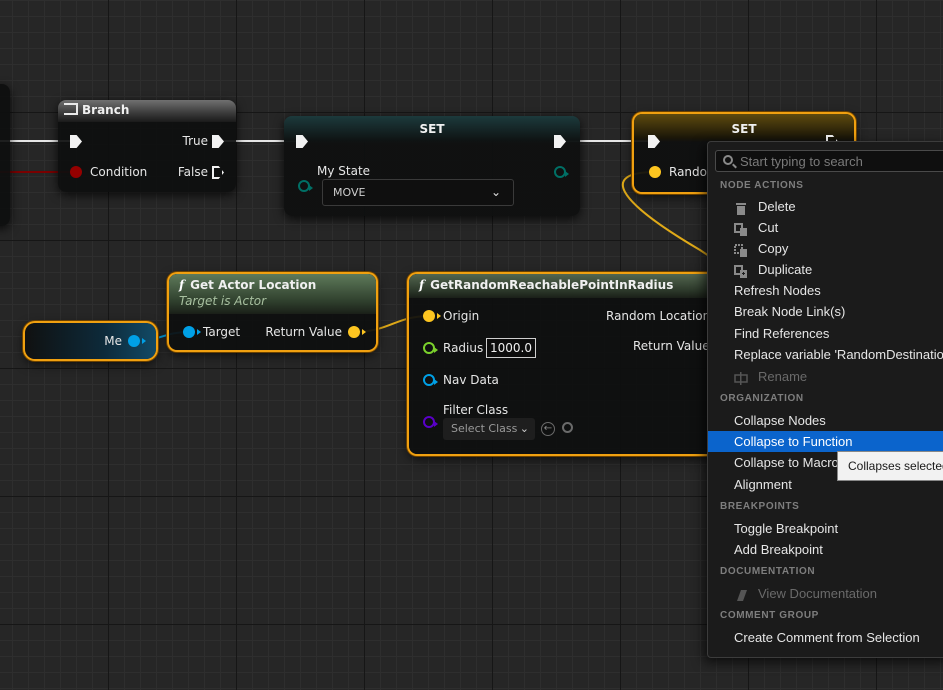  Describe the element at coordinates (785, 269) in the screenshot. I see `duplicate-label: Duplicate` at that location.